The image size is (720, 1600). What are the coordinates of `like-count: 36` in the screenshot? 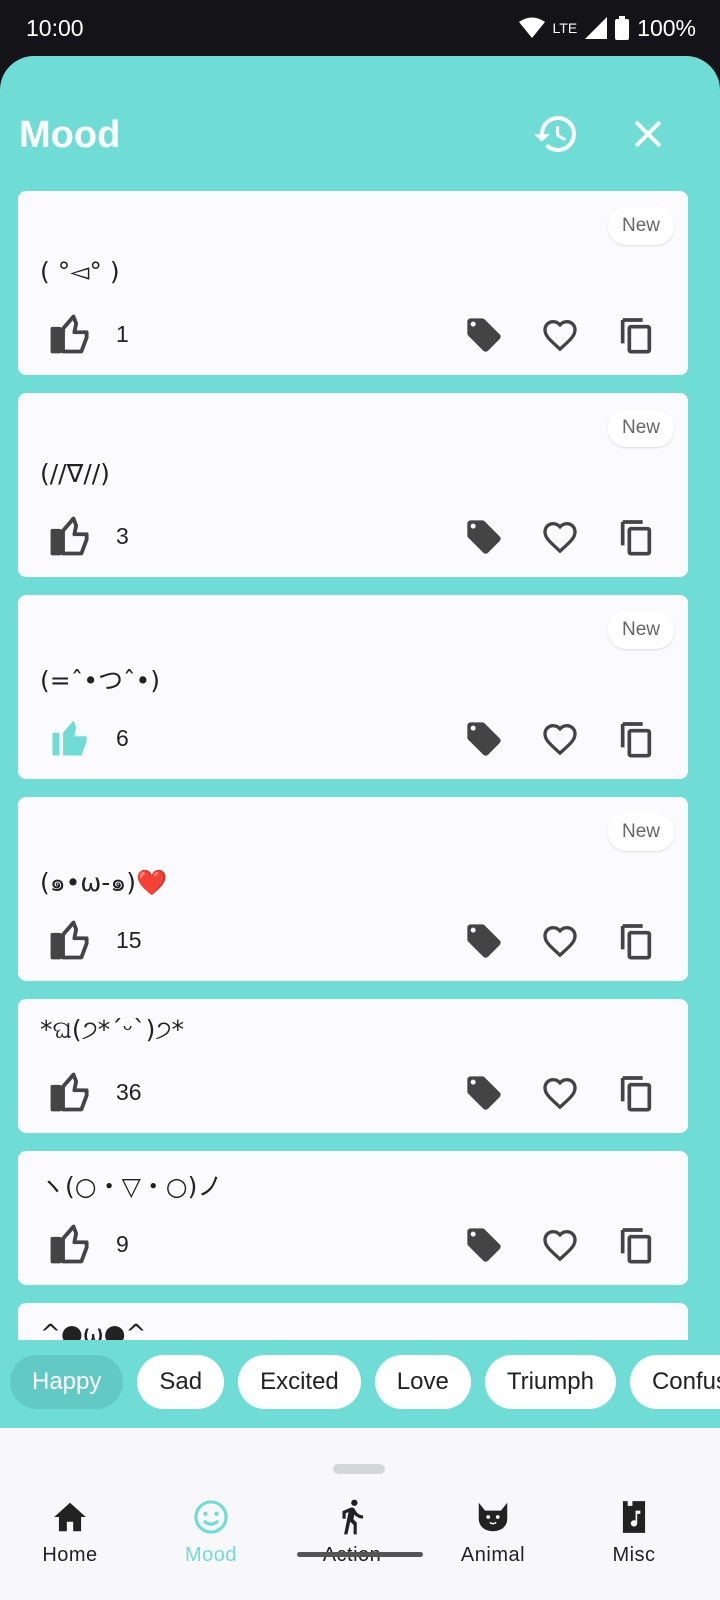 It's located at (129, 1092).